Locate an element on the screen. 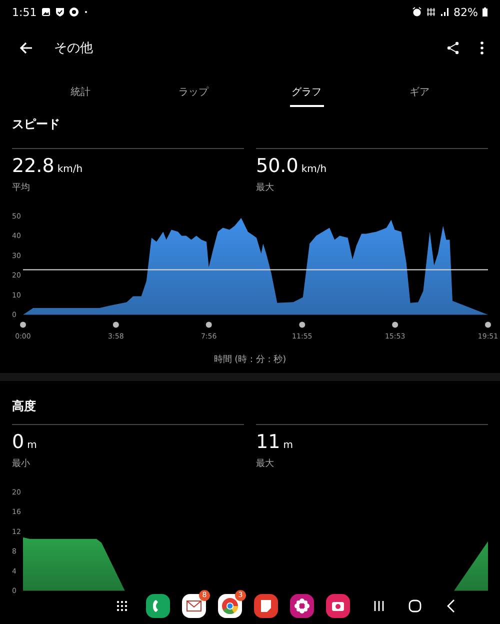 This screenshot has height=624, width=500. stat-value: 11 is located at coordinates (268, 442).